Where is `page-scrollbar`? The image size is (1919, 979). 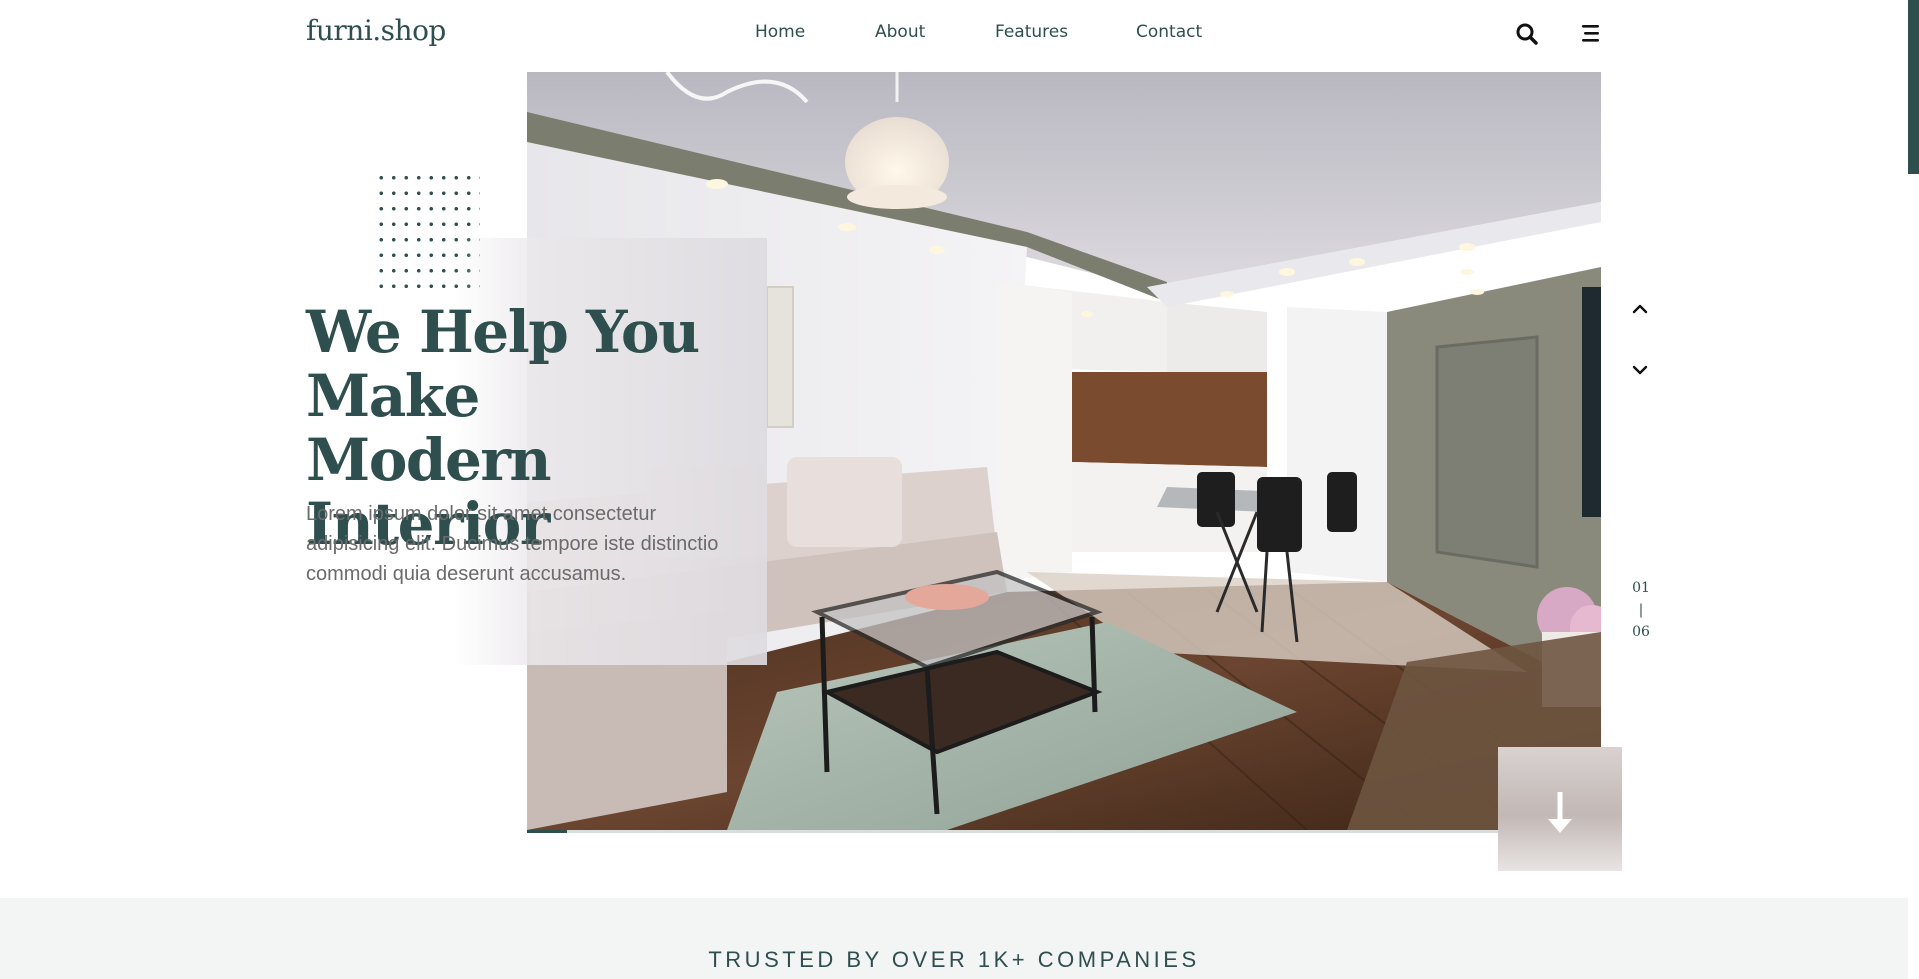
page-scrollbar is located at coordinates (1913, 489).